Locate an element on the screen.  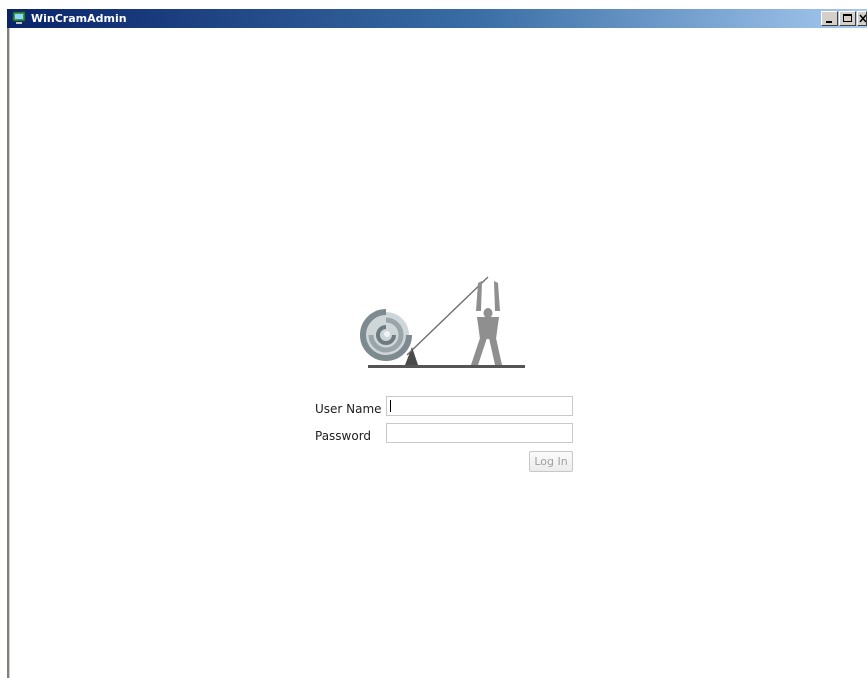
window-controls is located at coordinates (844, 18).